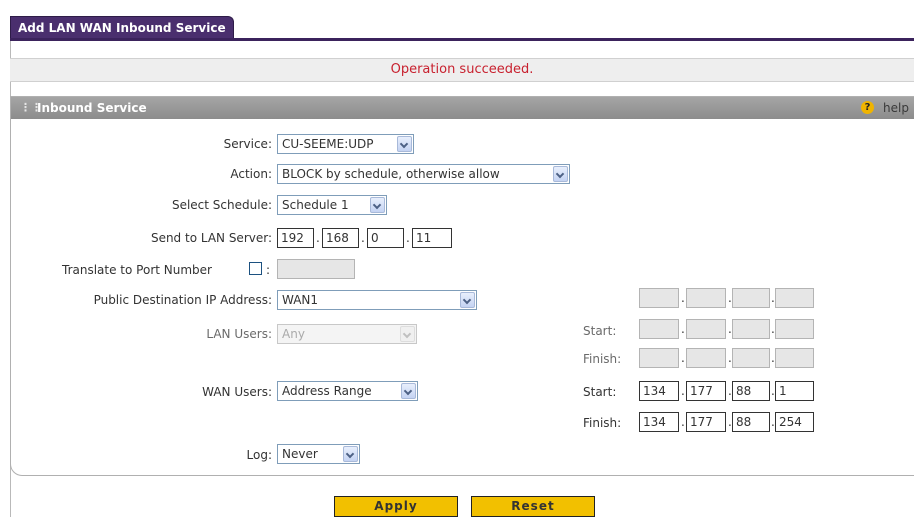 This screenshot has height=517, width=914. What do you see at coordinates (293, 334) in the screenshot?
I see `lan-users-value: Any` at bounding box center [293, 334].